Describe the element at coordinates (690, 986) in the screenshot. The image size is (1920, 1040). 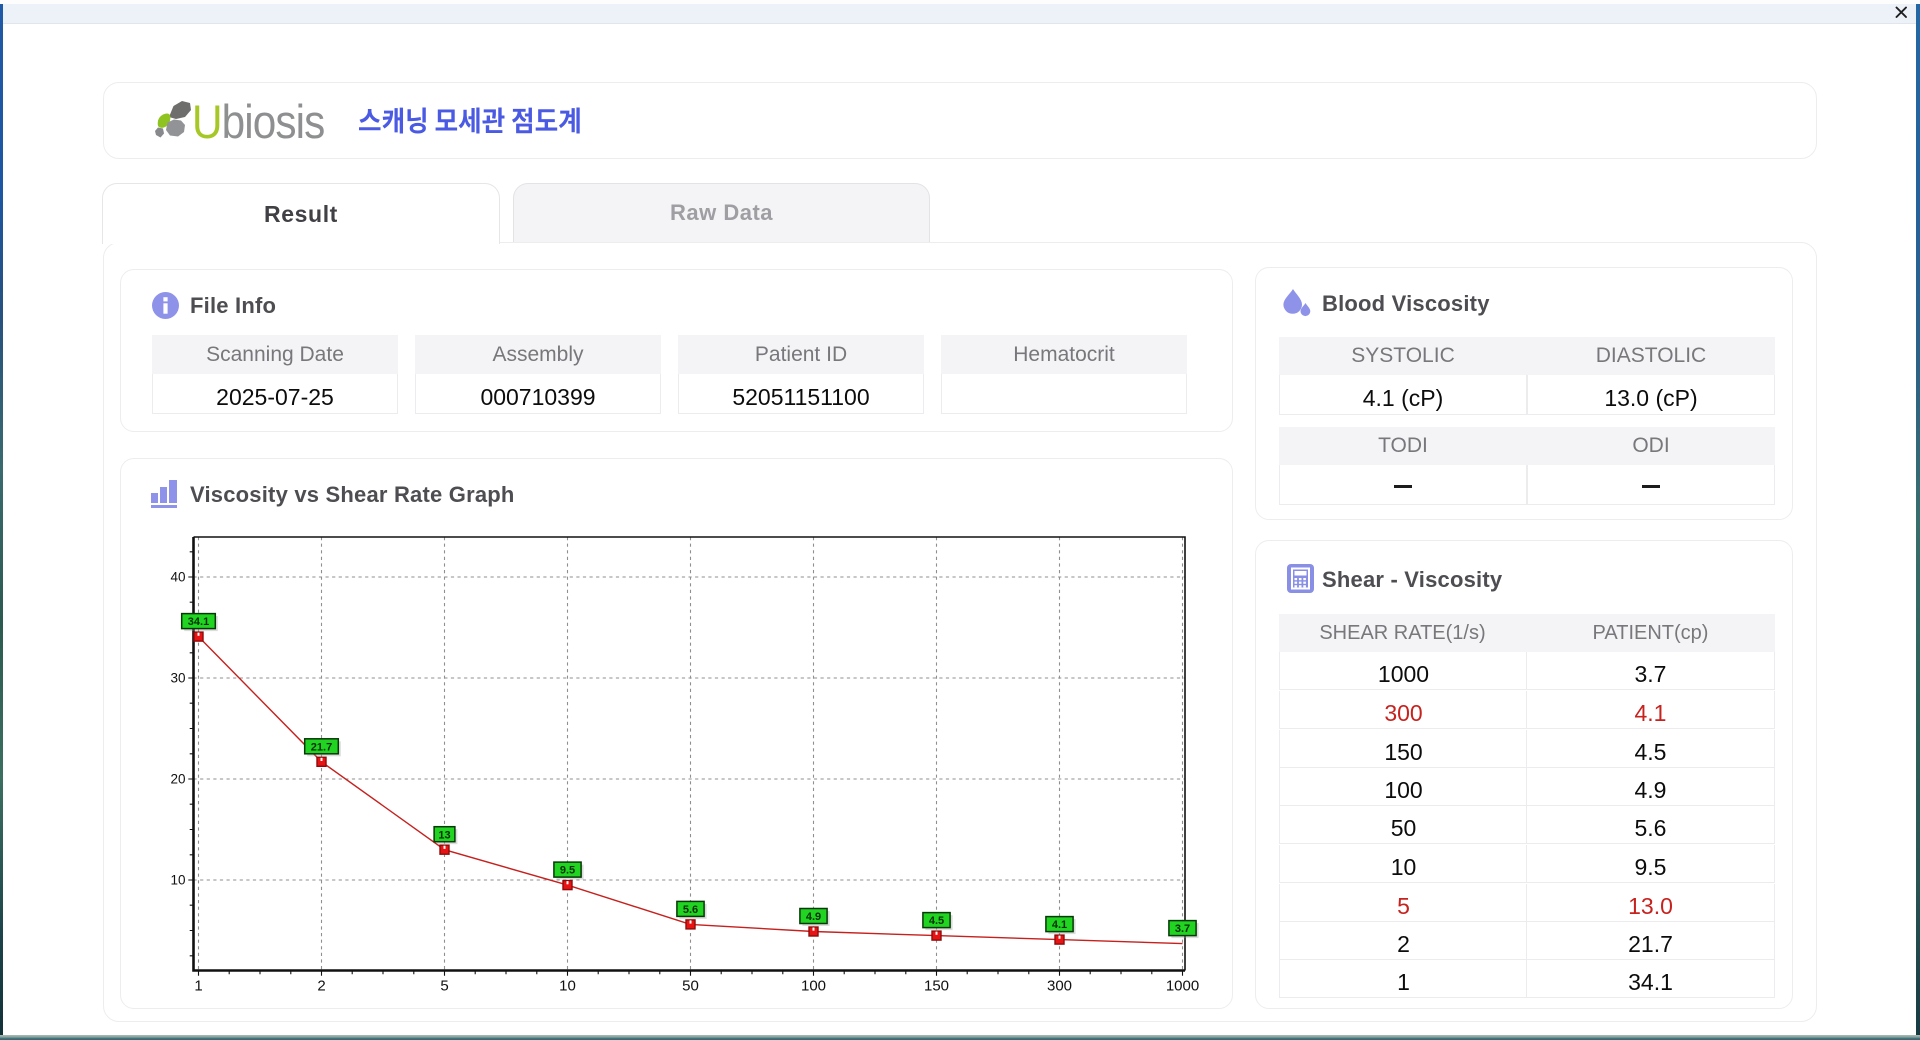
I see `svg-text: 50` at that location.